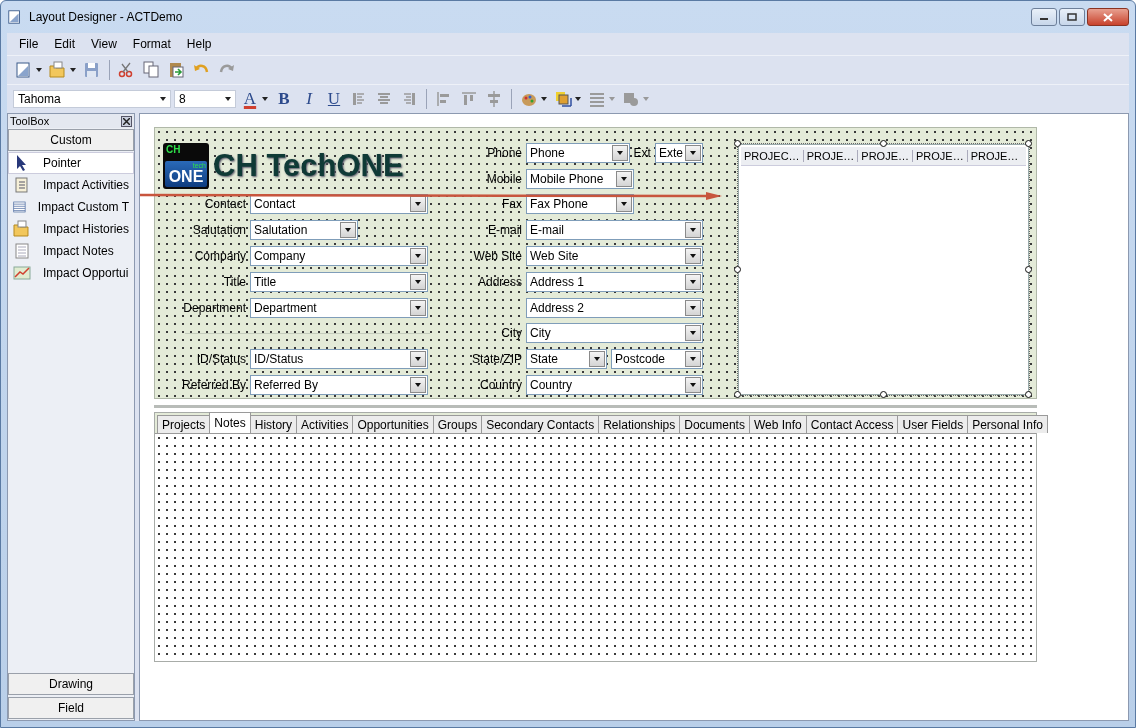 Image resolution: width=1136 pixels, height=728 pixels. What do you see at coordinates (614, 256) in the screenshot?
I see `combo-box: Web Site` at bounding box center [614, 256].